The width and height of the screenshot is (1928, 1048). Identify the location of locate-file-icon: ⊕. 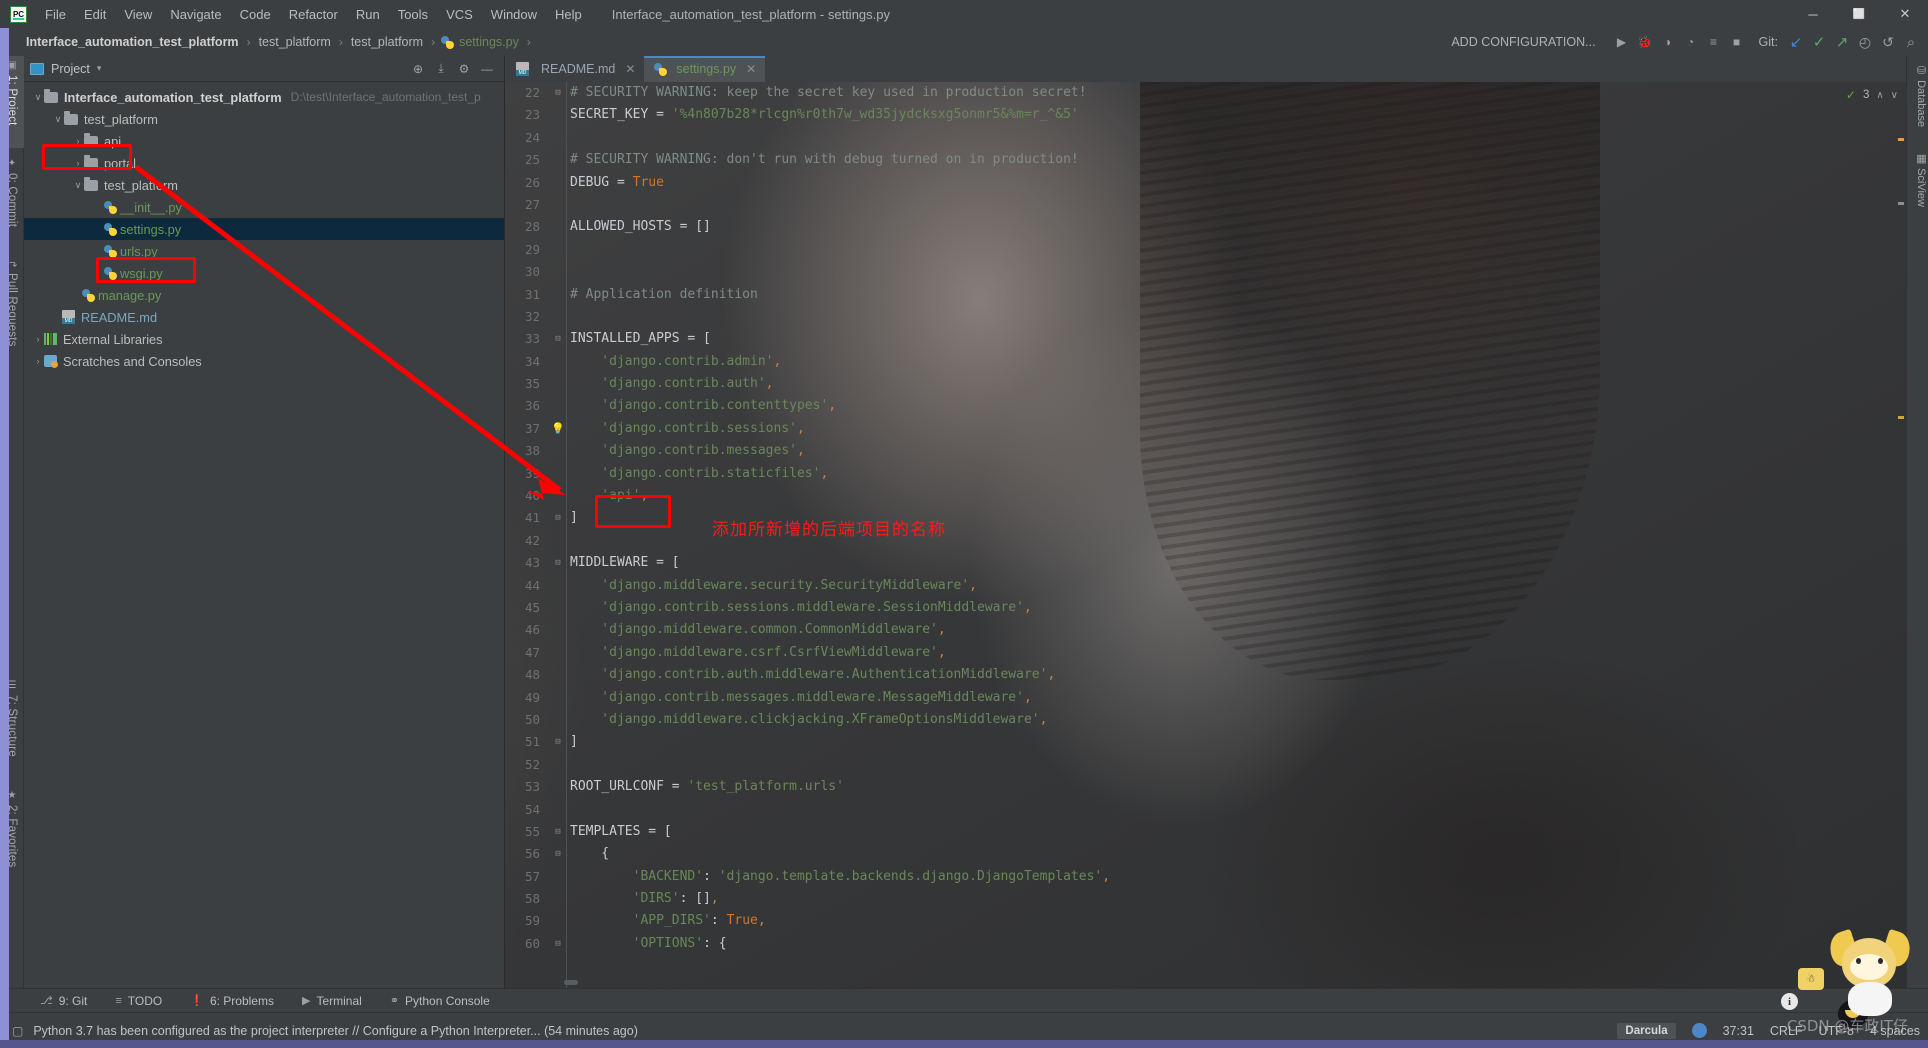
(418, 69).